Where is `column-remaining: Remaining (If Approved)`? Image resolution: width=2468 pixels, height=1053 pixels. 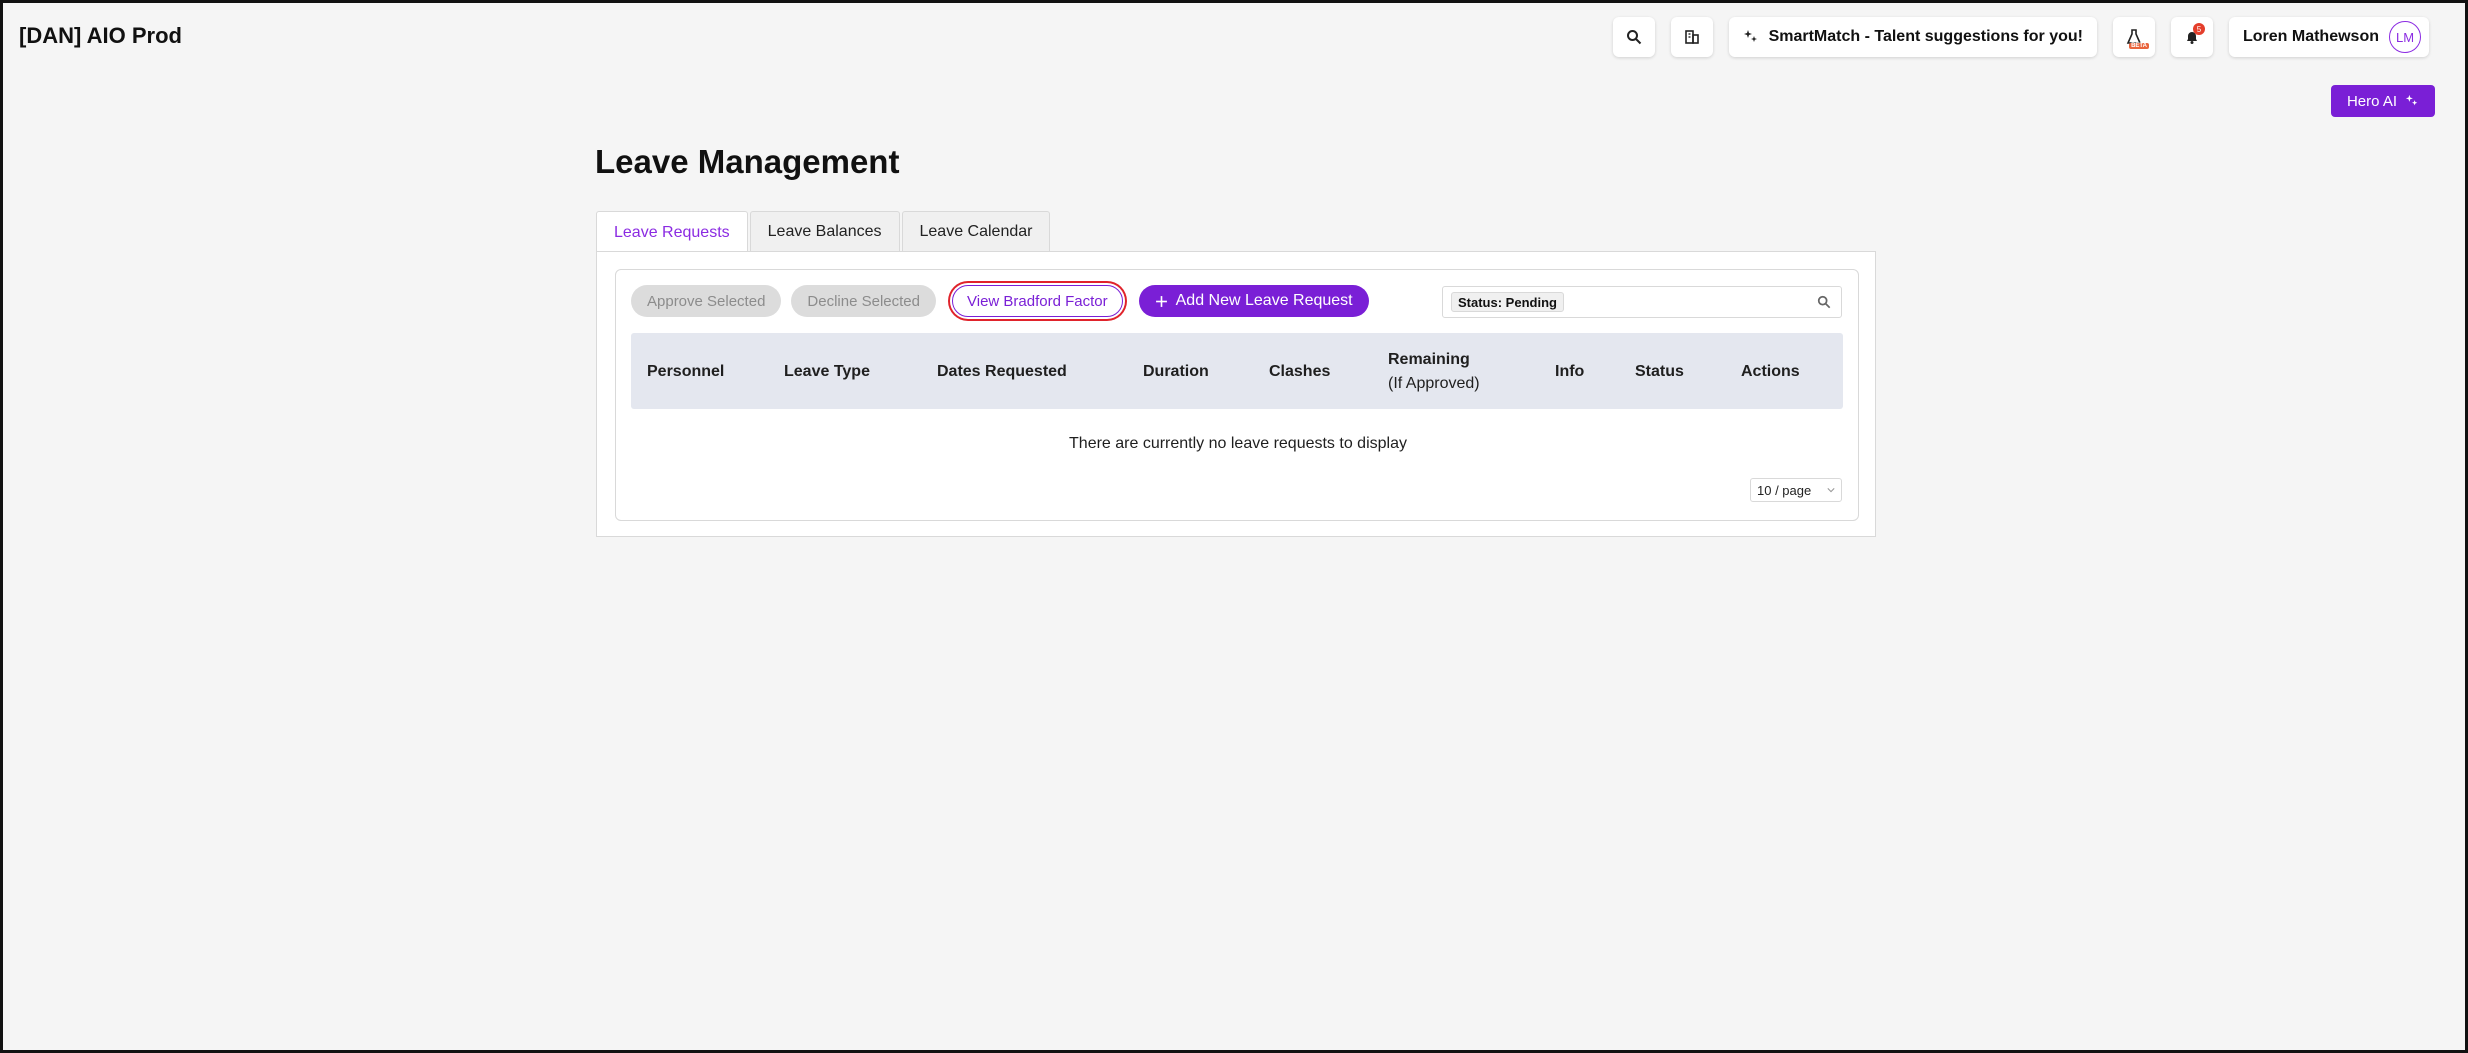 column-remaining: Remaining (If Approved) is located at coordinates (1434, 372).